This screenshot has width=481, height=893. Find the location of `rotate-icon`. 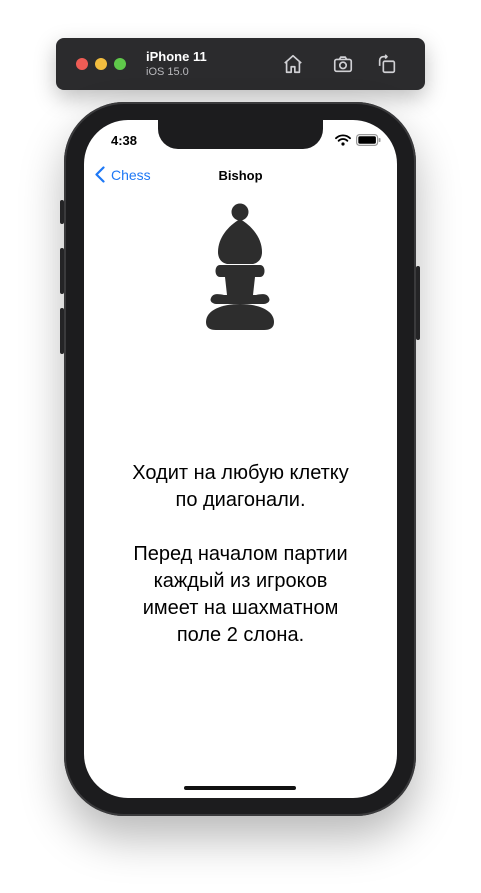

rotate-icon is located at coordinates (387, 64).